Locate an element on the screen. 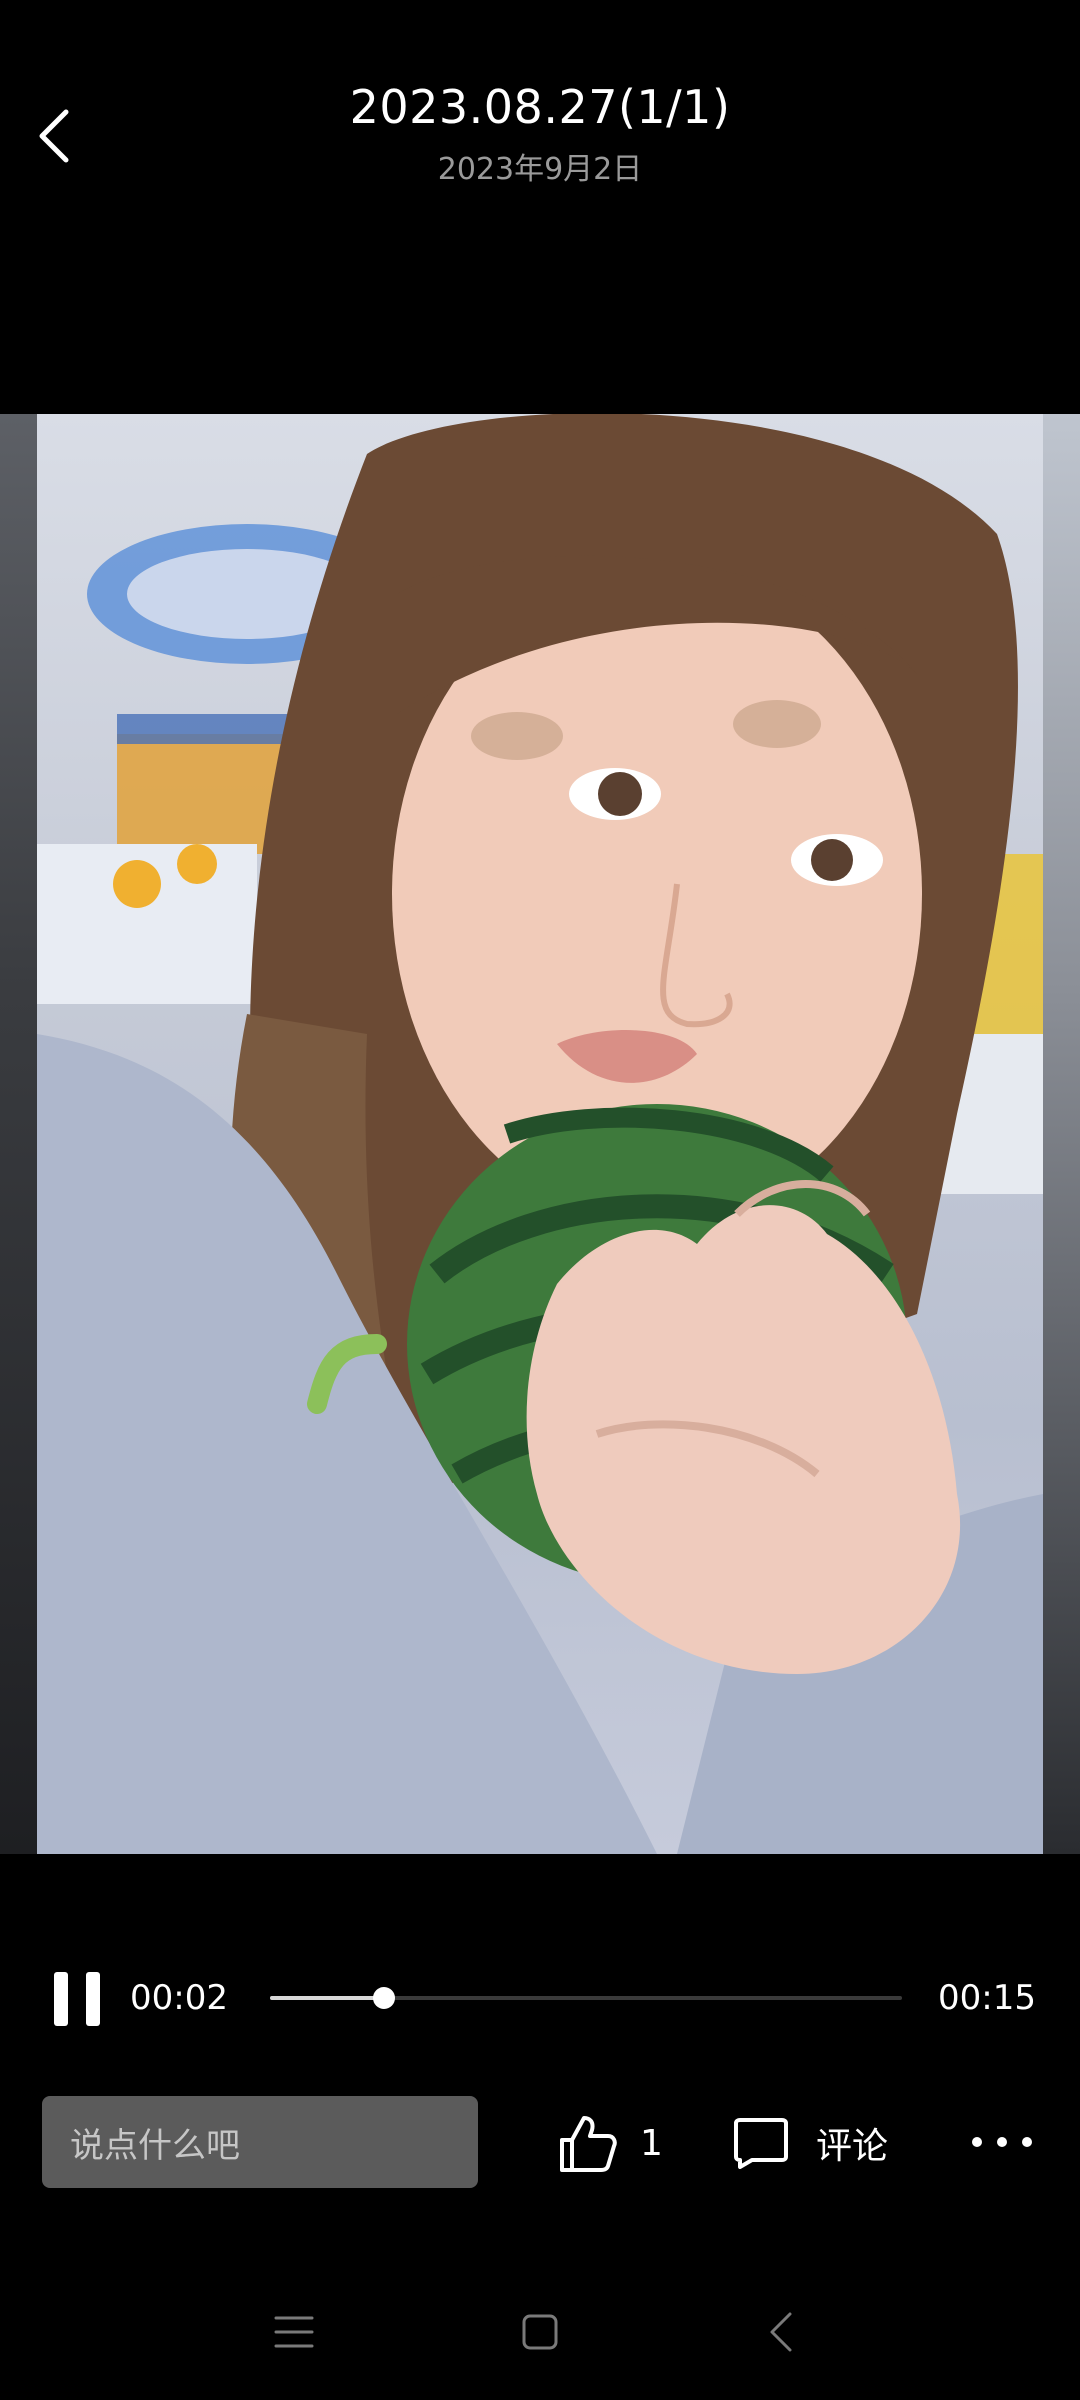 Image resolution: width=1080 pixels, height=2400 pixels. pause-button is located at coordinates (78, 1999).